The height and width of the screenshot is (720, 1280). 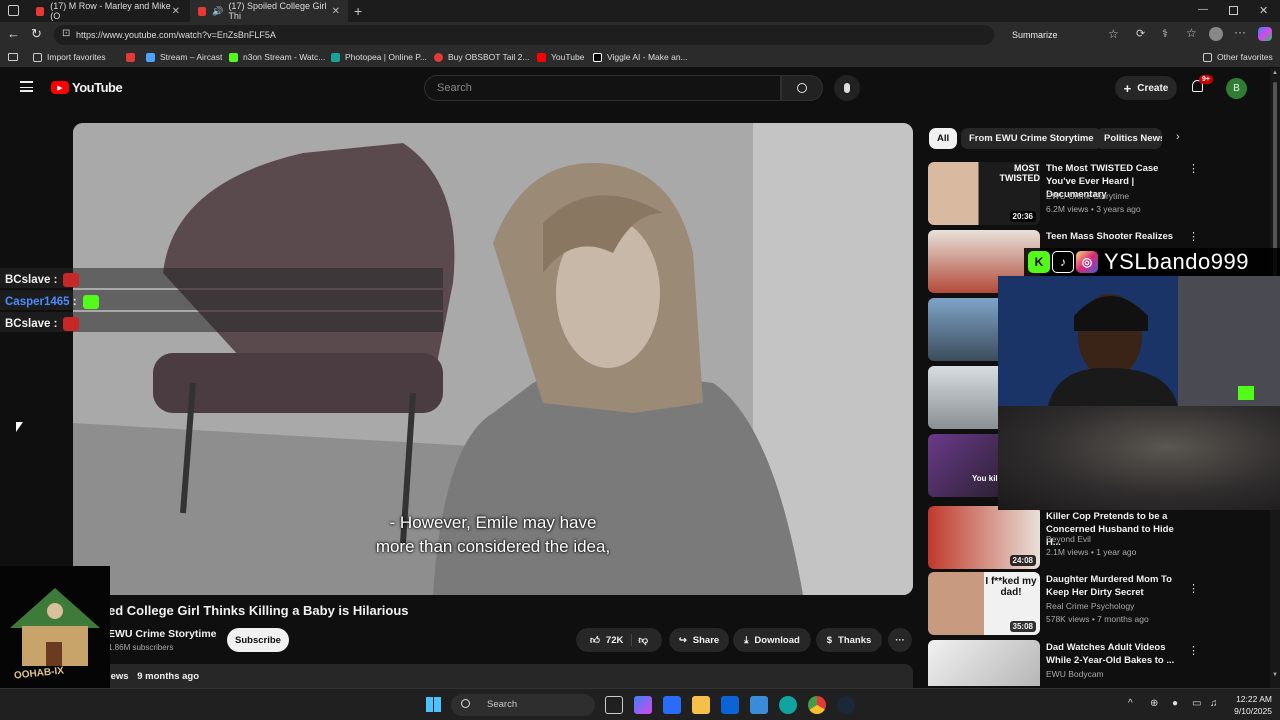 What do you see at coordinates (1201, 85) in the screenshot?
I see `notifications-button: 9+` at bounding box center [1201, 85].